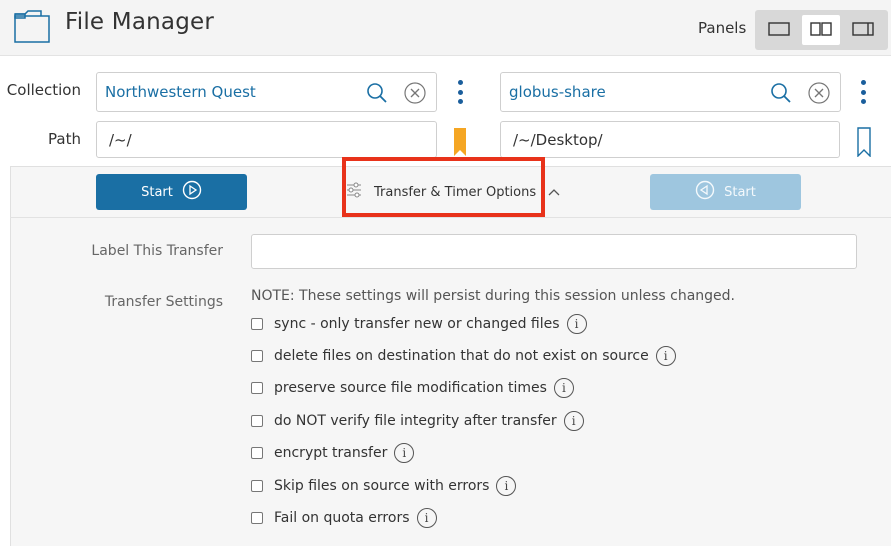  I want to click on label-this-transfer-input, so click(554, 251).